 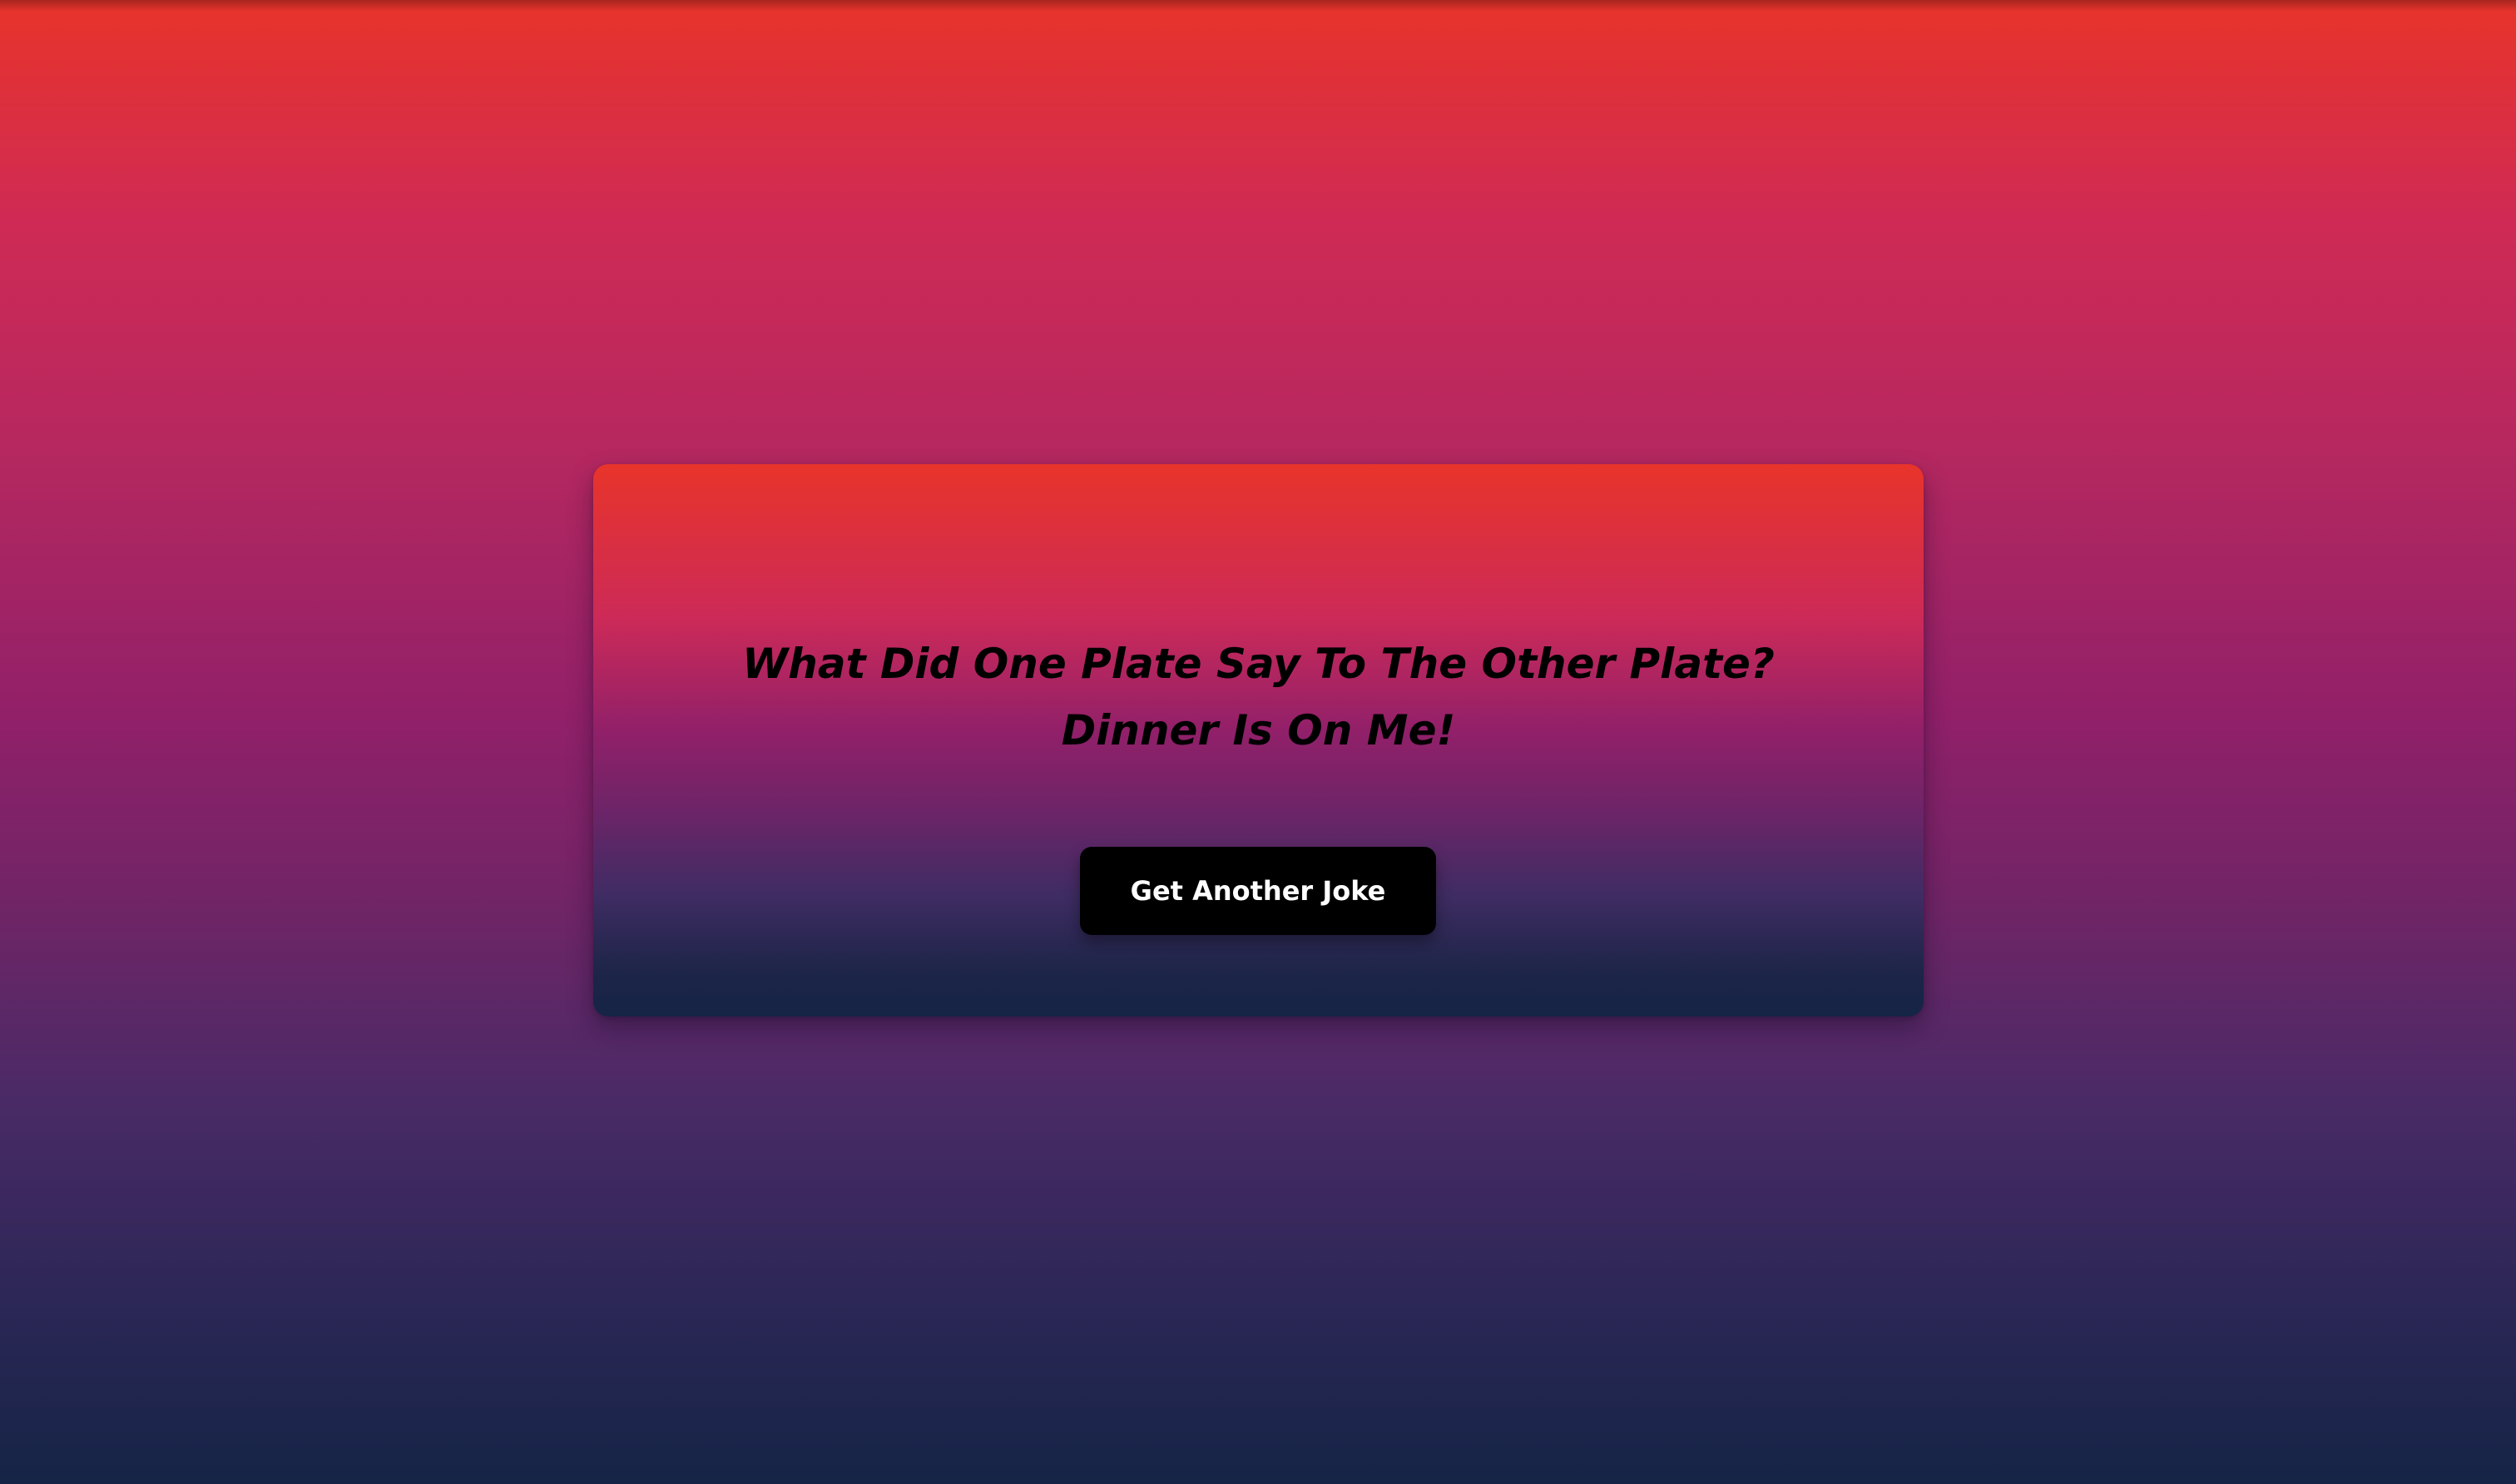 I want to click on get-another-joke-button: Get Another Joke, so click(x=1258, y=891).